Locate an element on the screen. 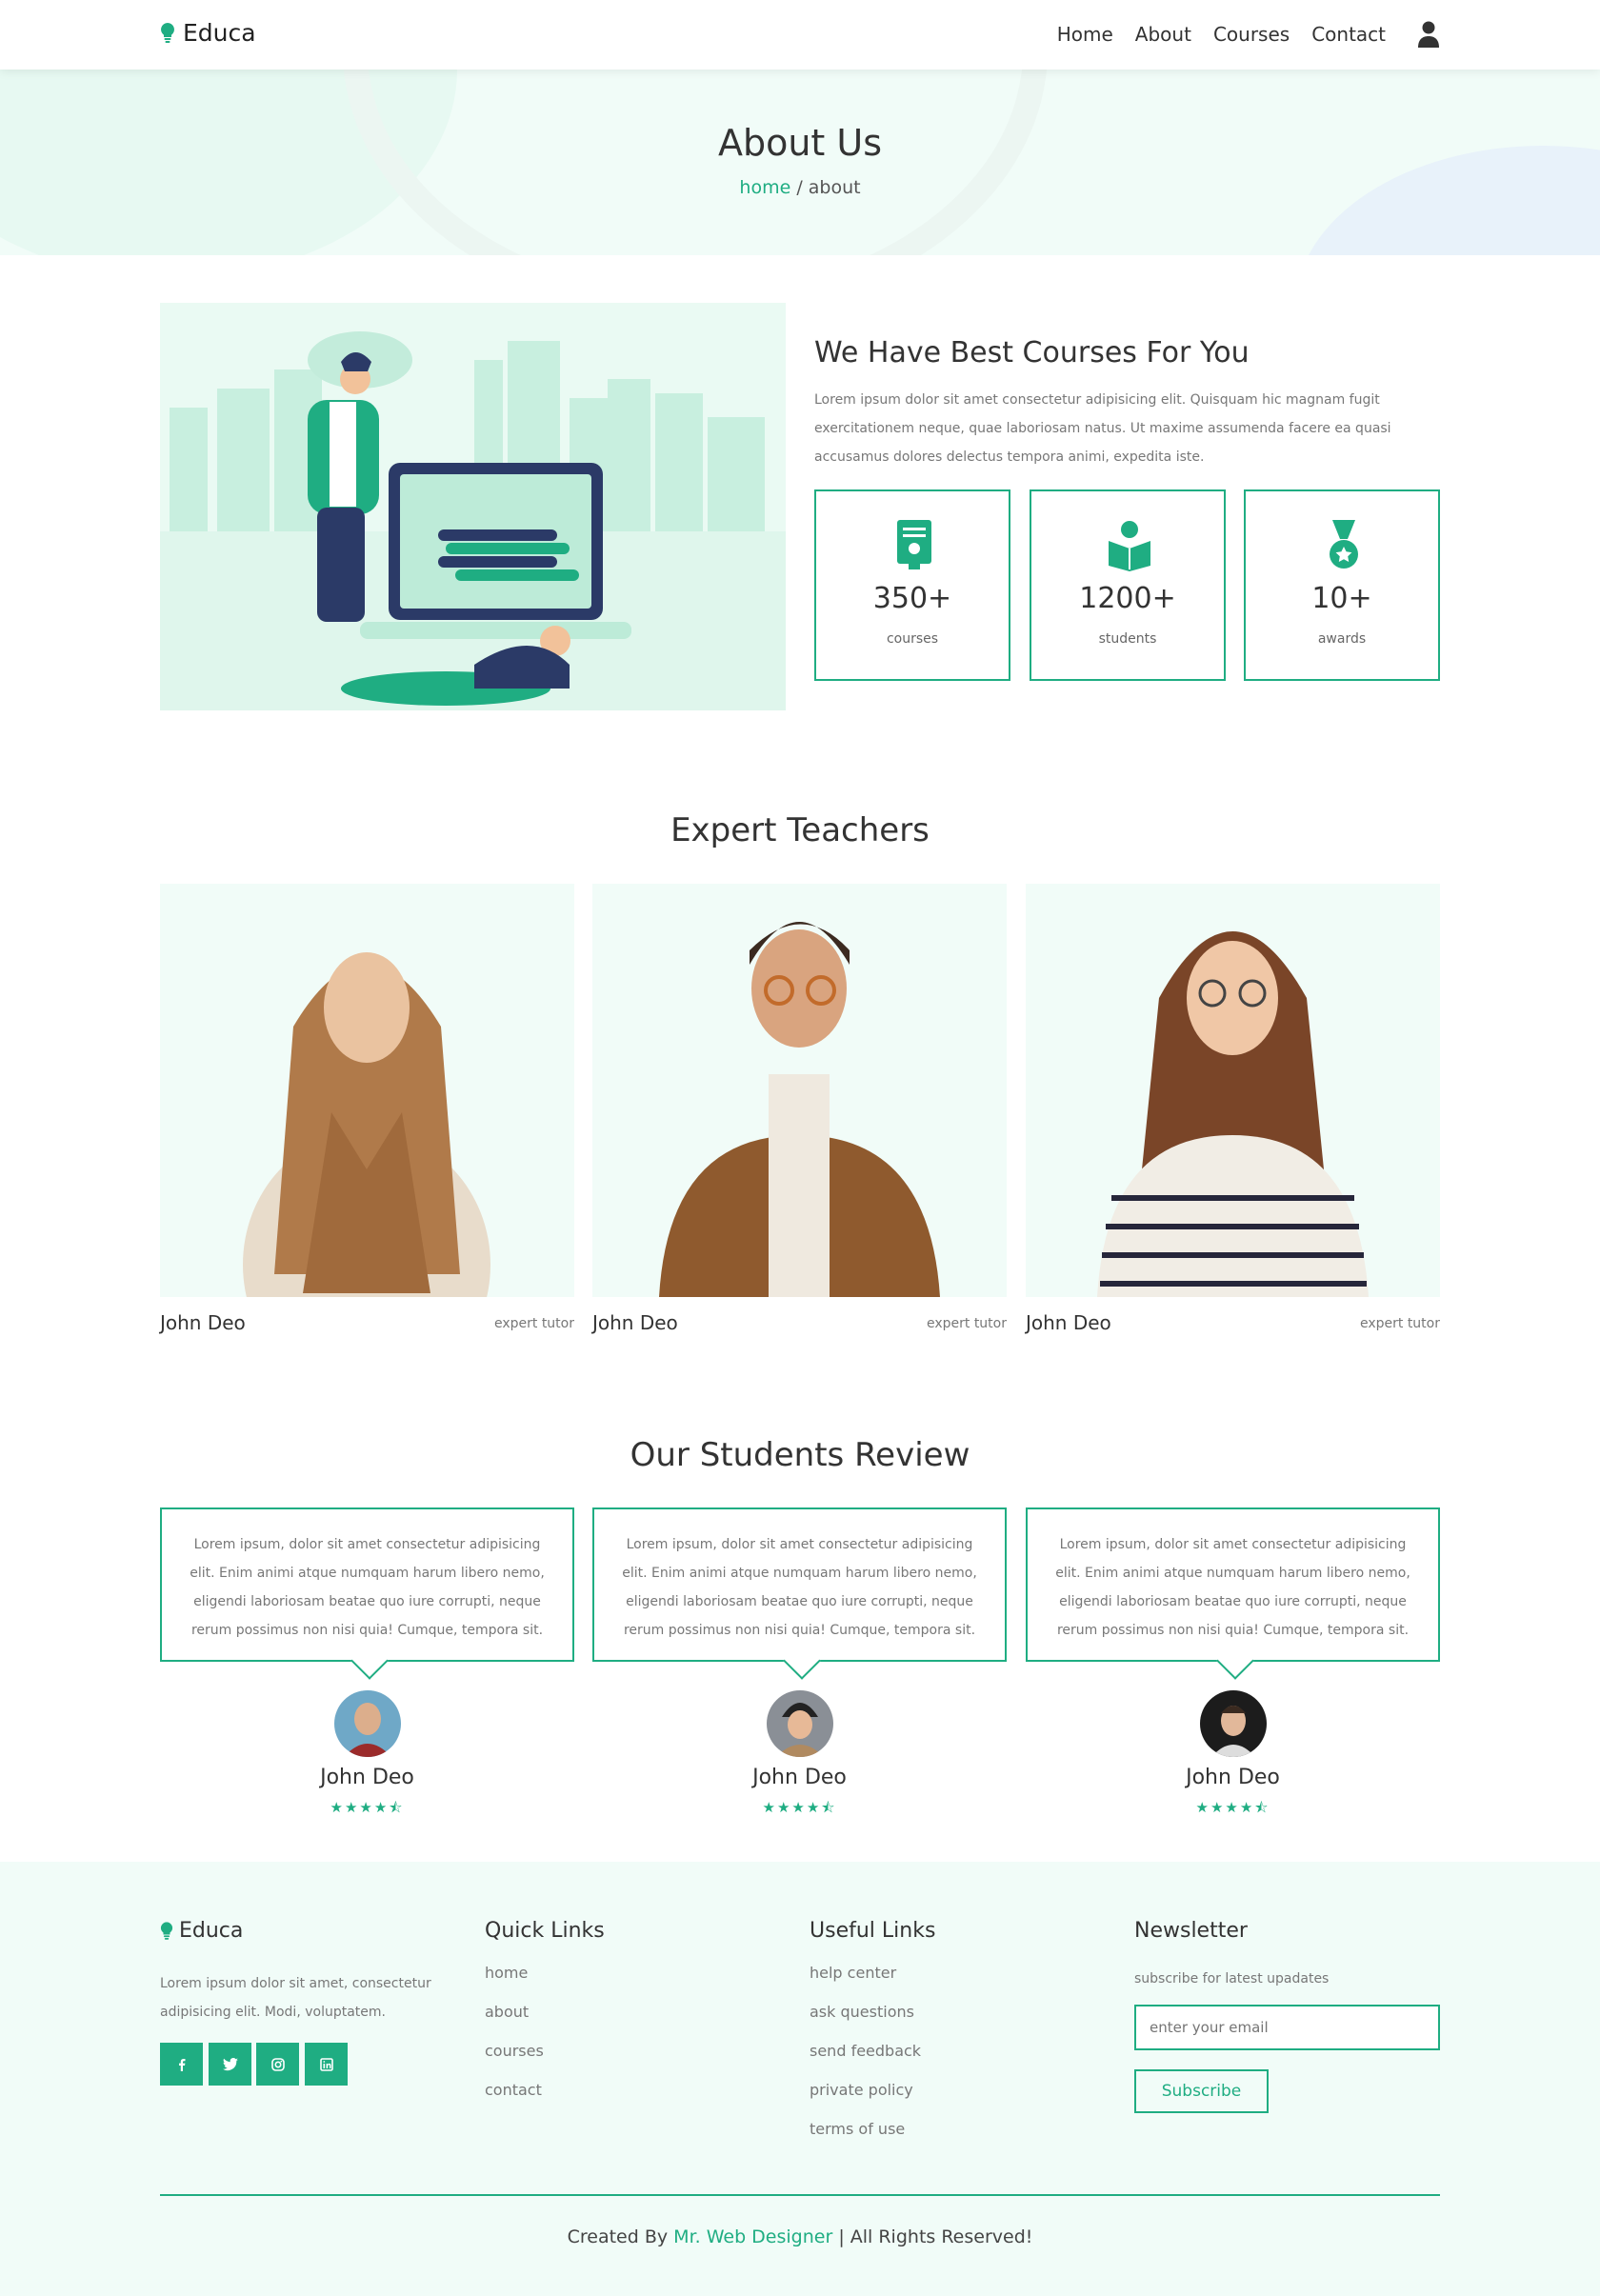  stat-value: 10+ is located at coordinates (1341, 599).